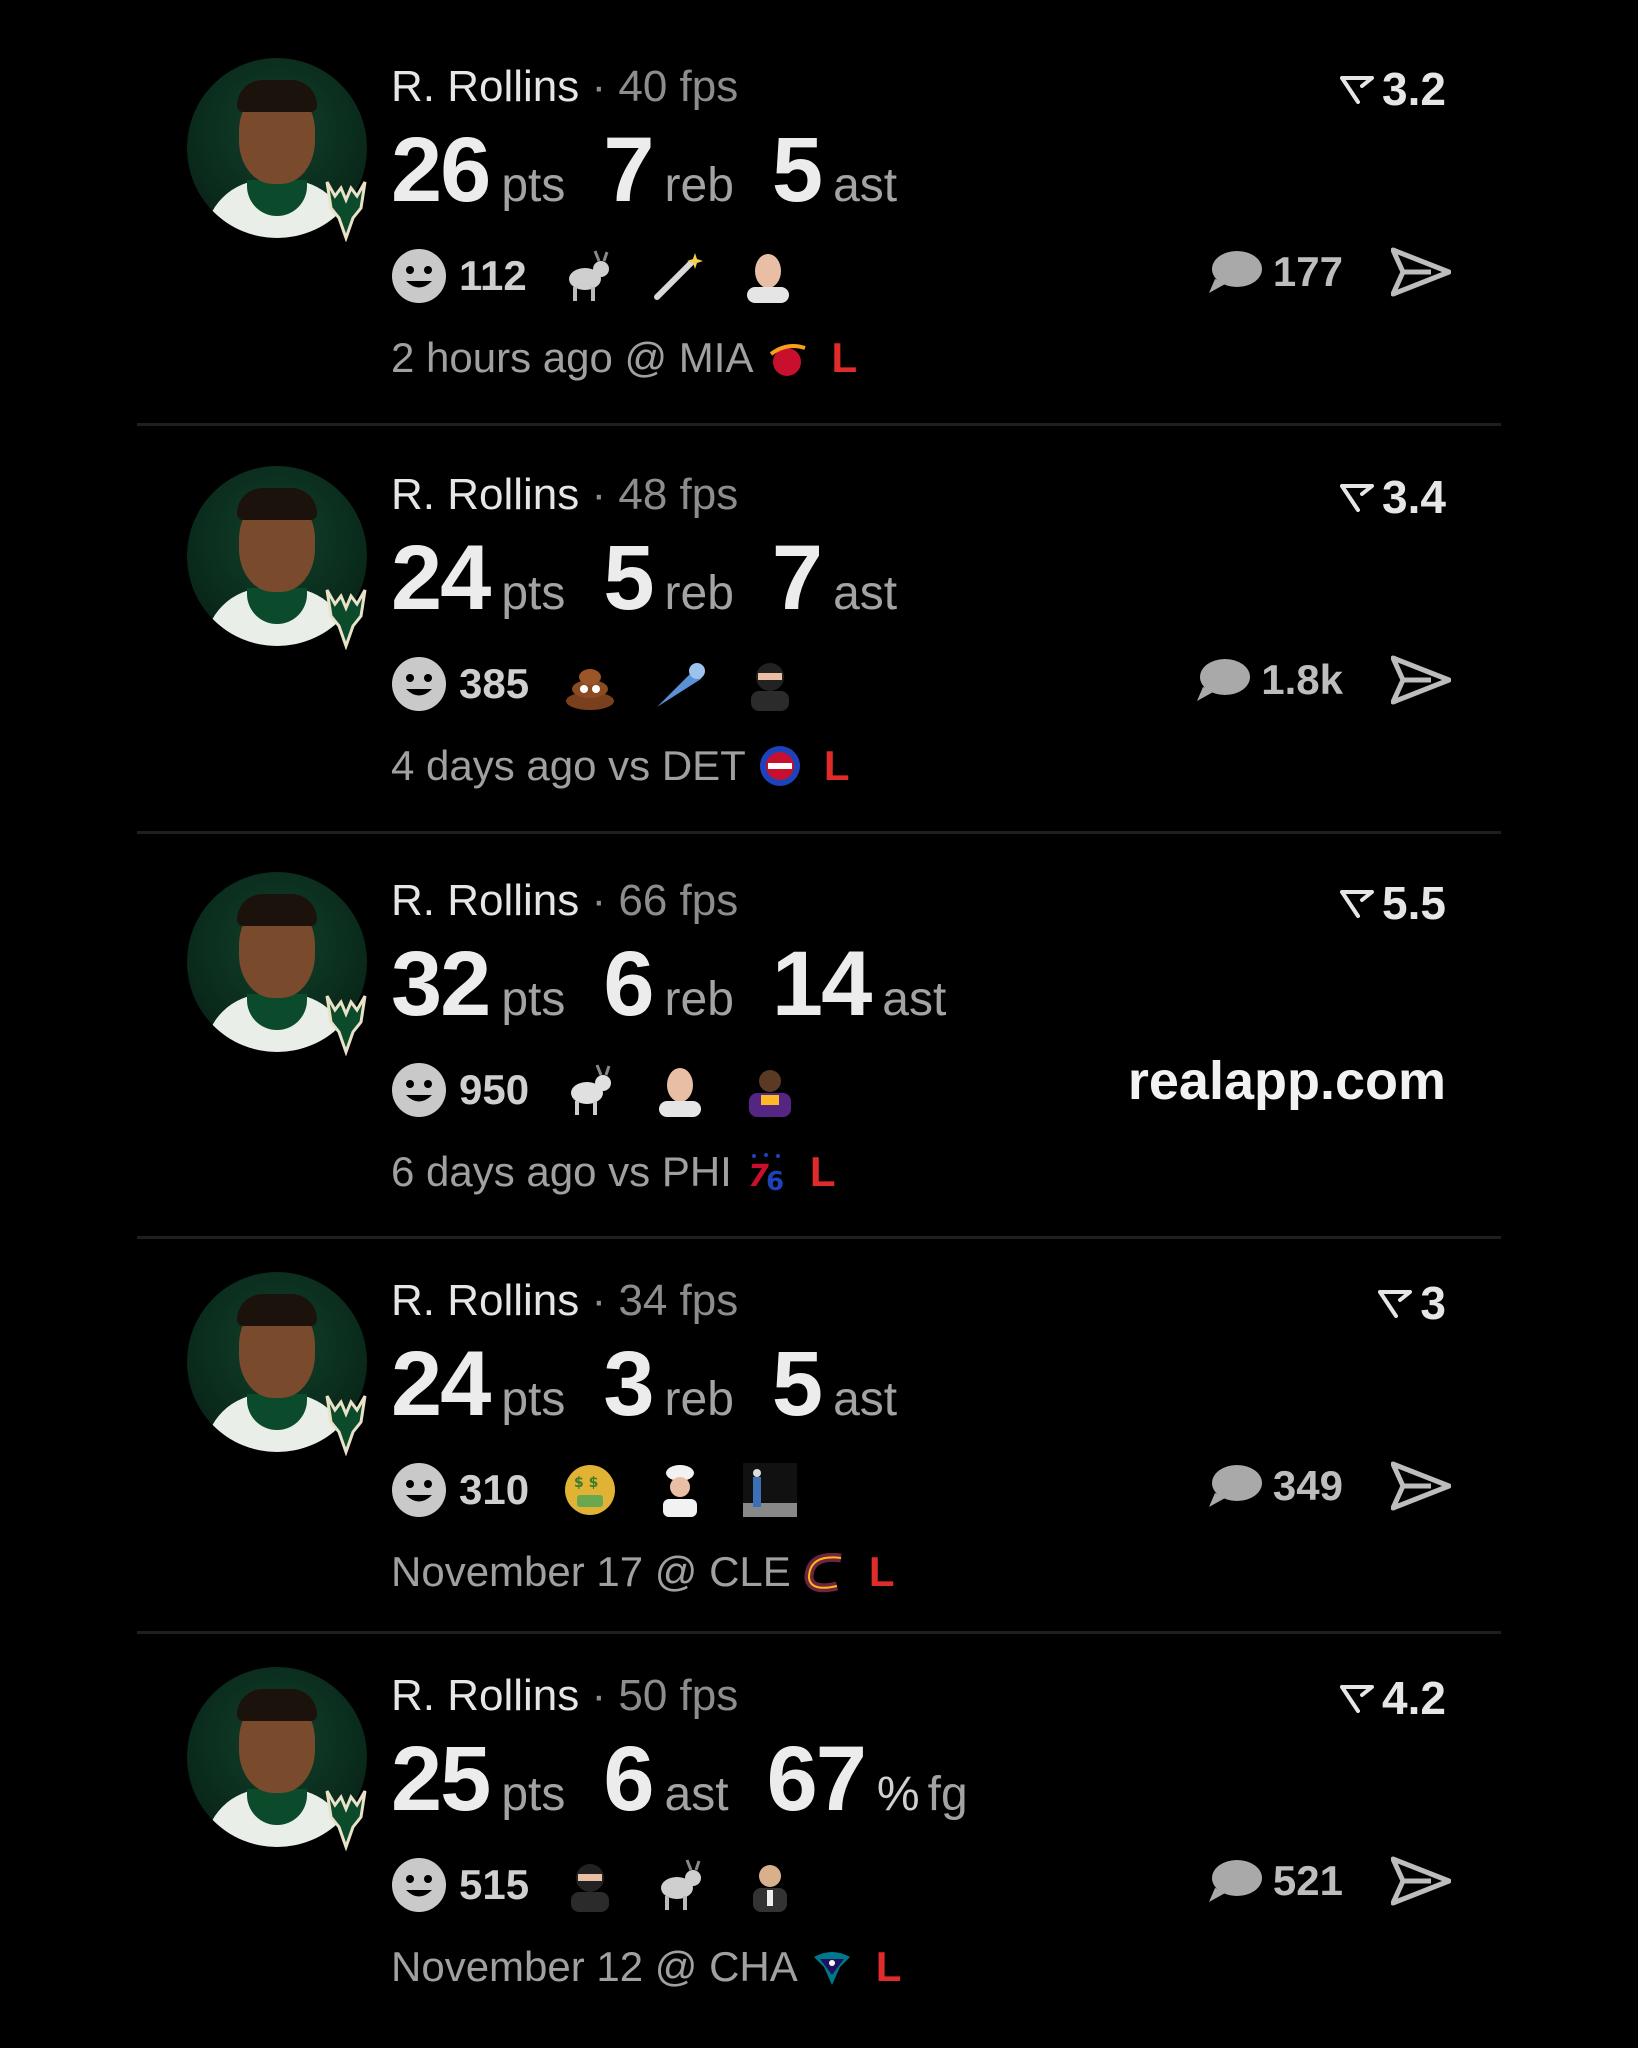 The image size is (1638, 2048). Describe the element at coordinates (1307, 271) in the screenshot. I see `comment-count: 177` at that location.